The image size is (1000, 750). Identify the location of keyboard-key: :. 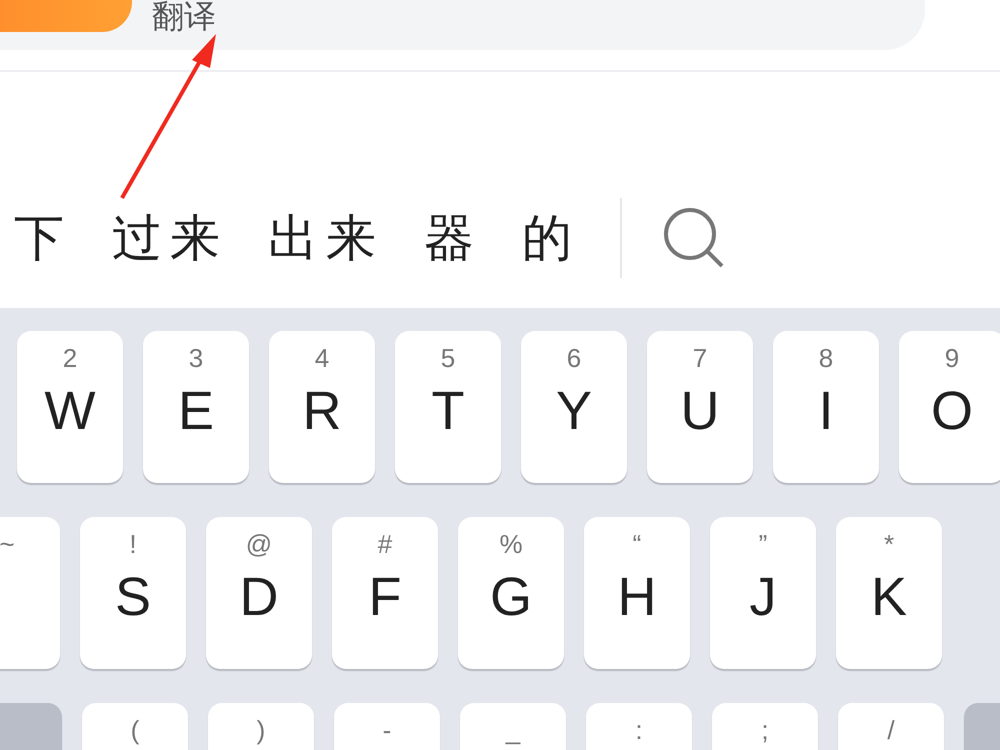
(639, 726).